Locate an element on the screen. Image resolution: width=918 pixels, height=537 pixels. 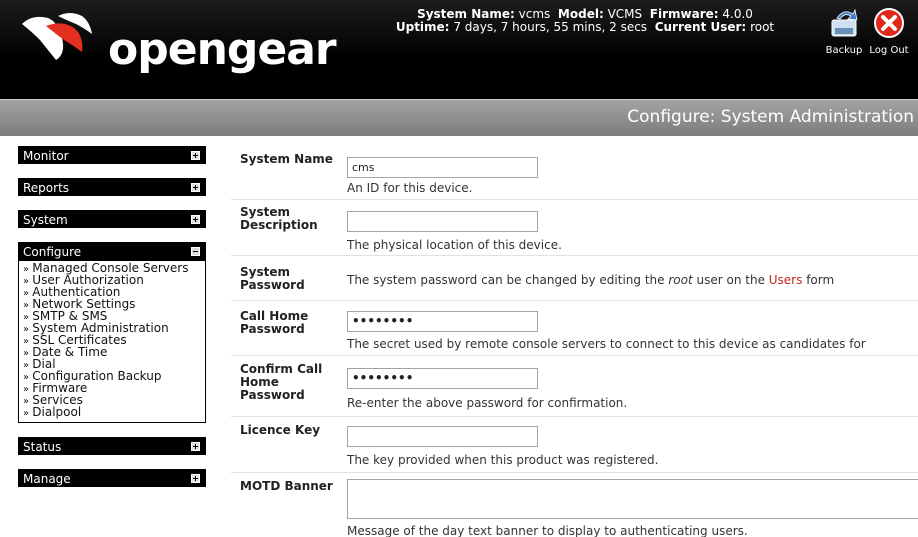
current-user-label: Current User: is located at coordinates (700, 27).